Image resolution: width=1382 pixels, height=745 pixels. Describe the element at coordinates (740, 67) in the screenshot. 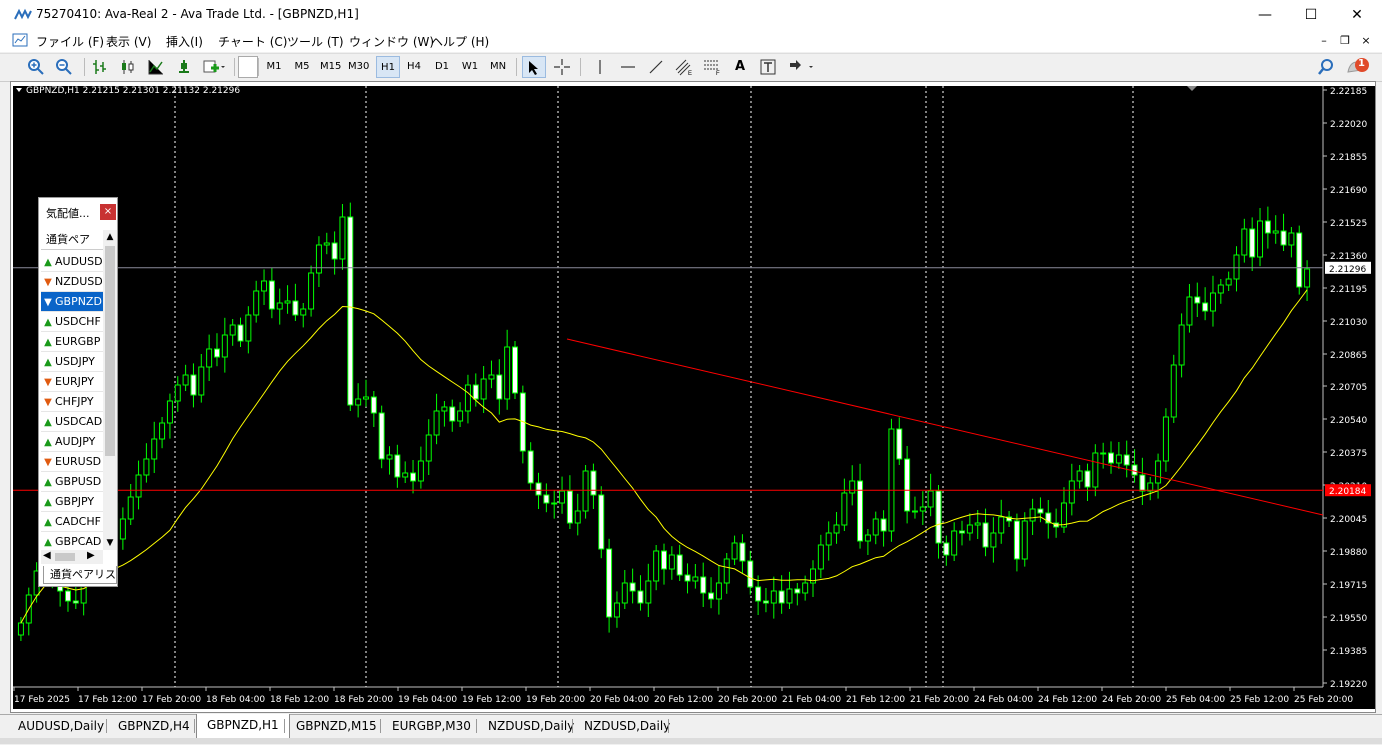

I see `text-tool-icon: A` at that location.